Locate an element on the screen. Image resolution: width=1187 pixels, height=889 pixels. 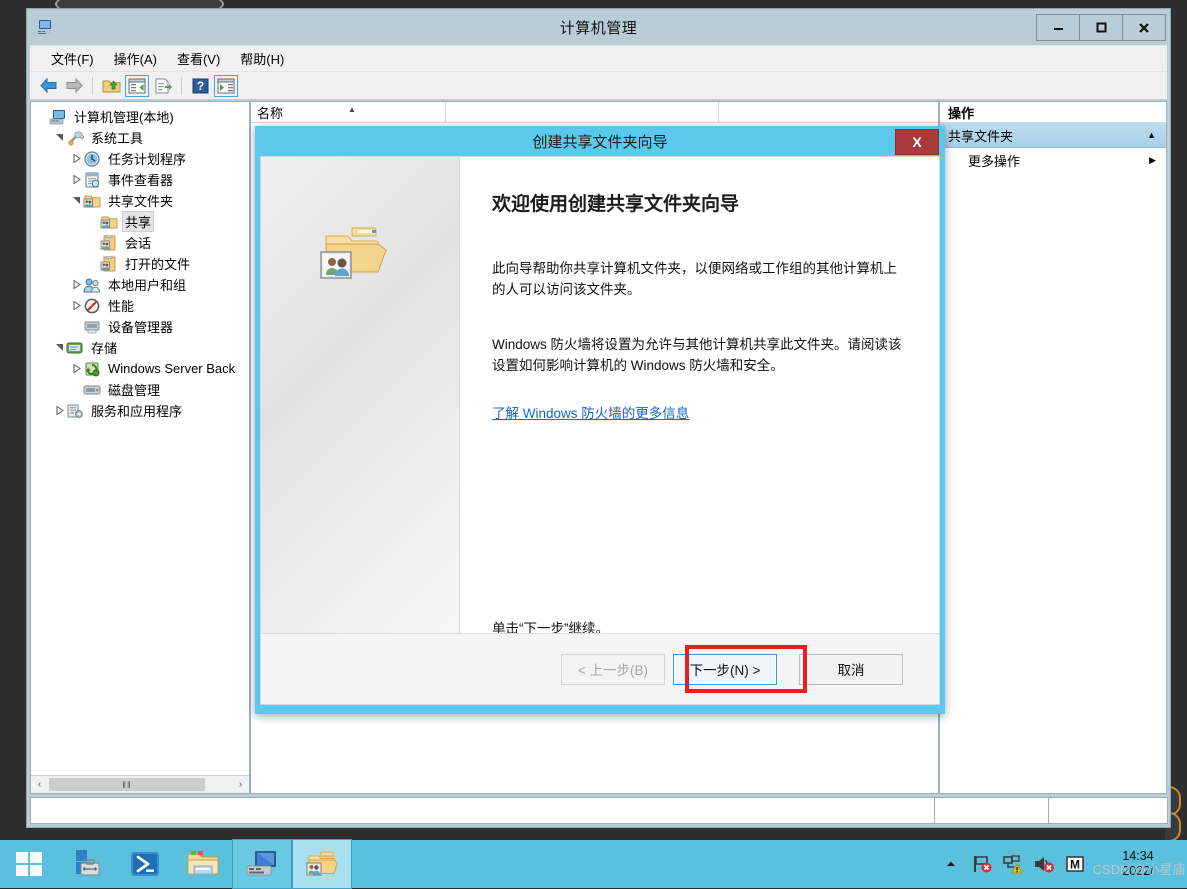
powershell-icon is located at coordinates (145, 864).